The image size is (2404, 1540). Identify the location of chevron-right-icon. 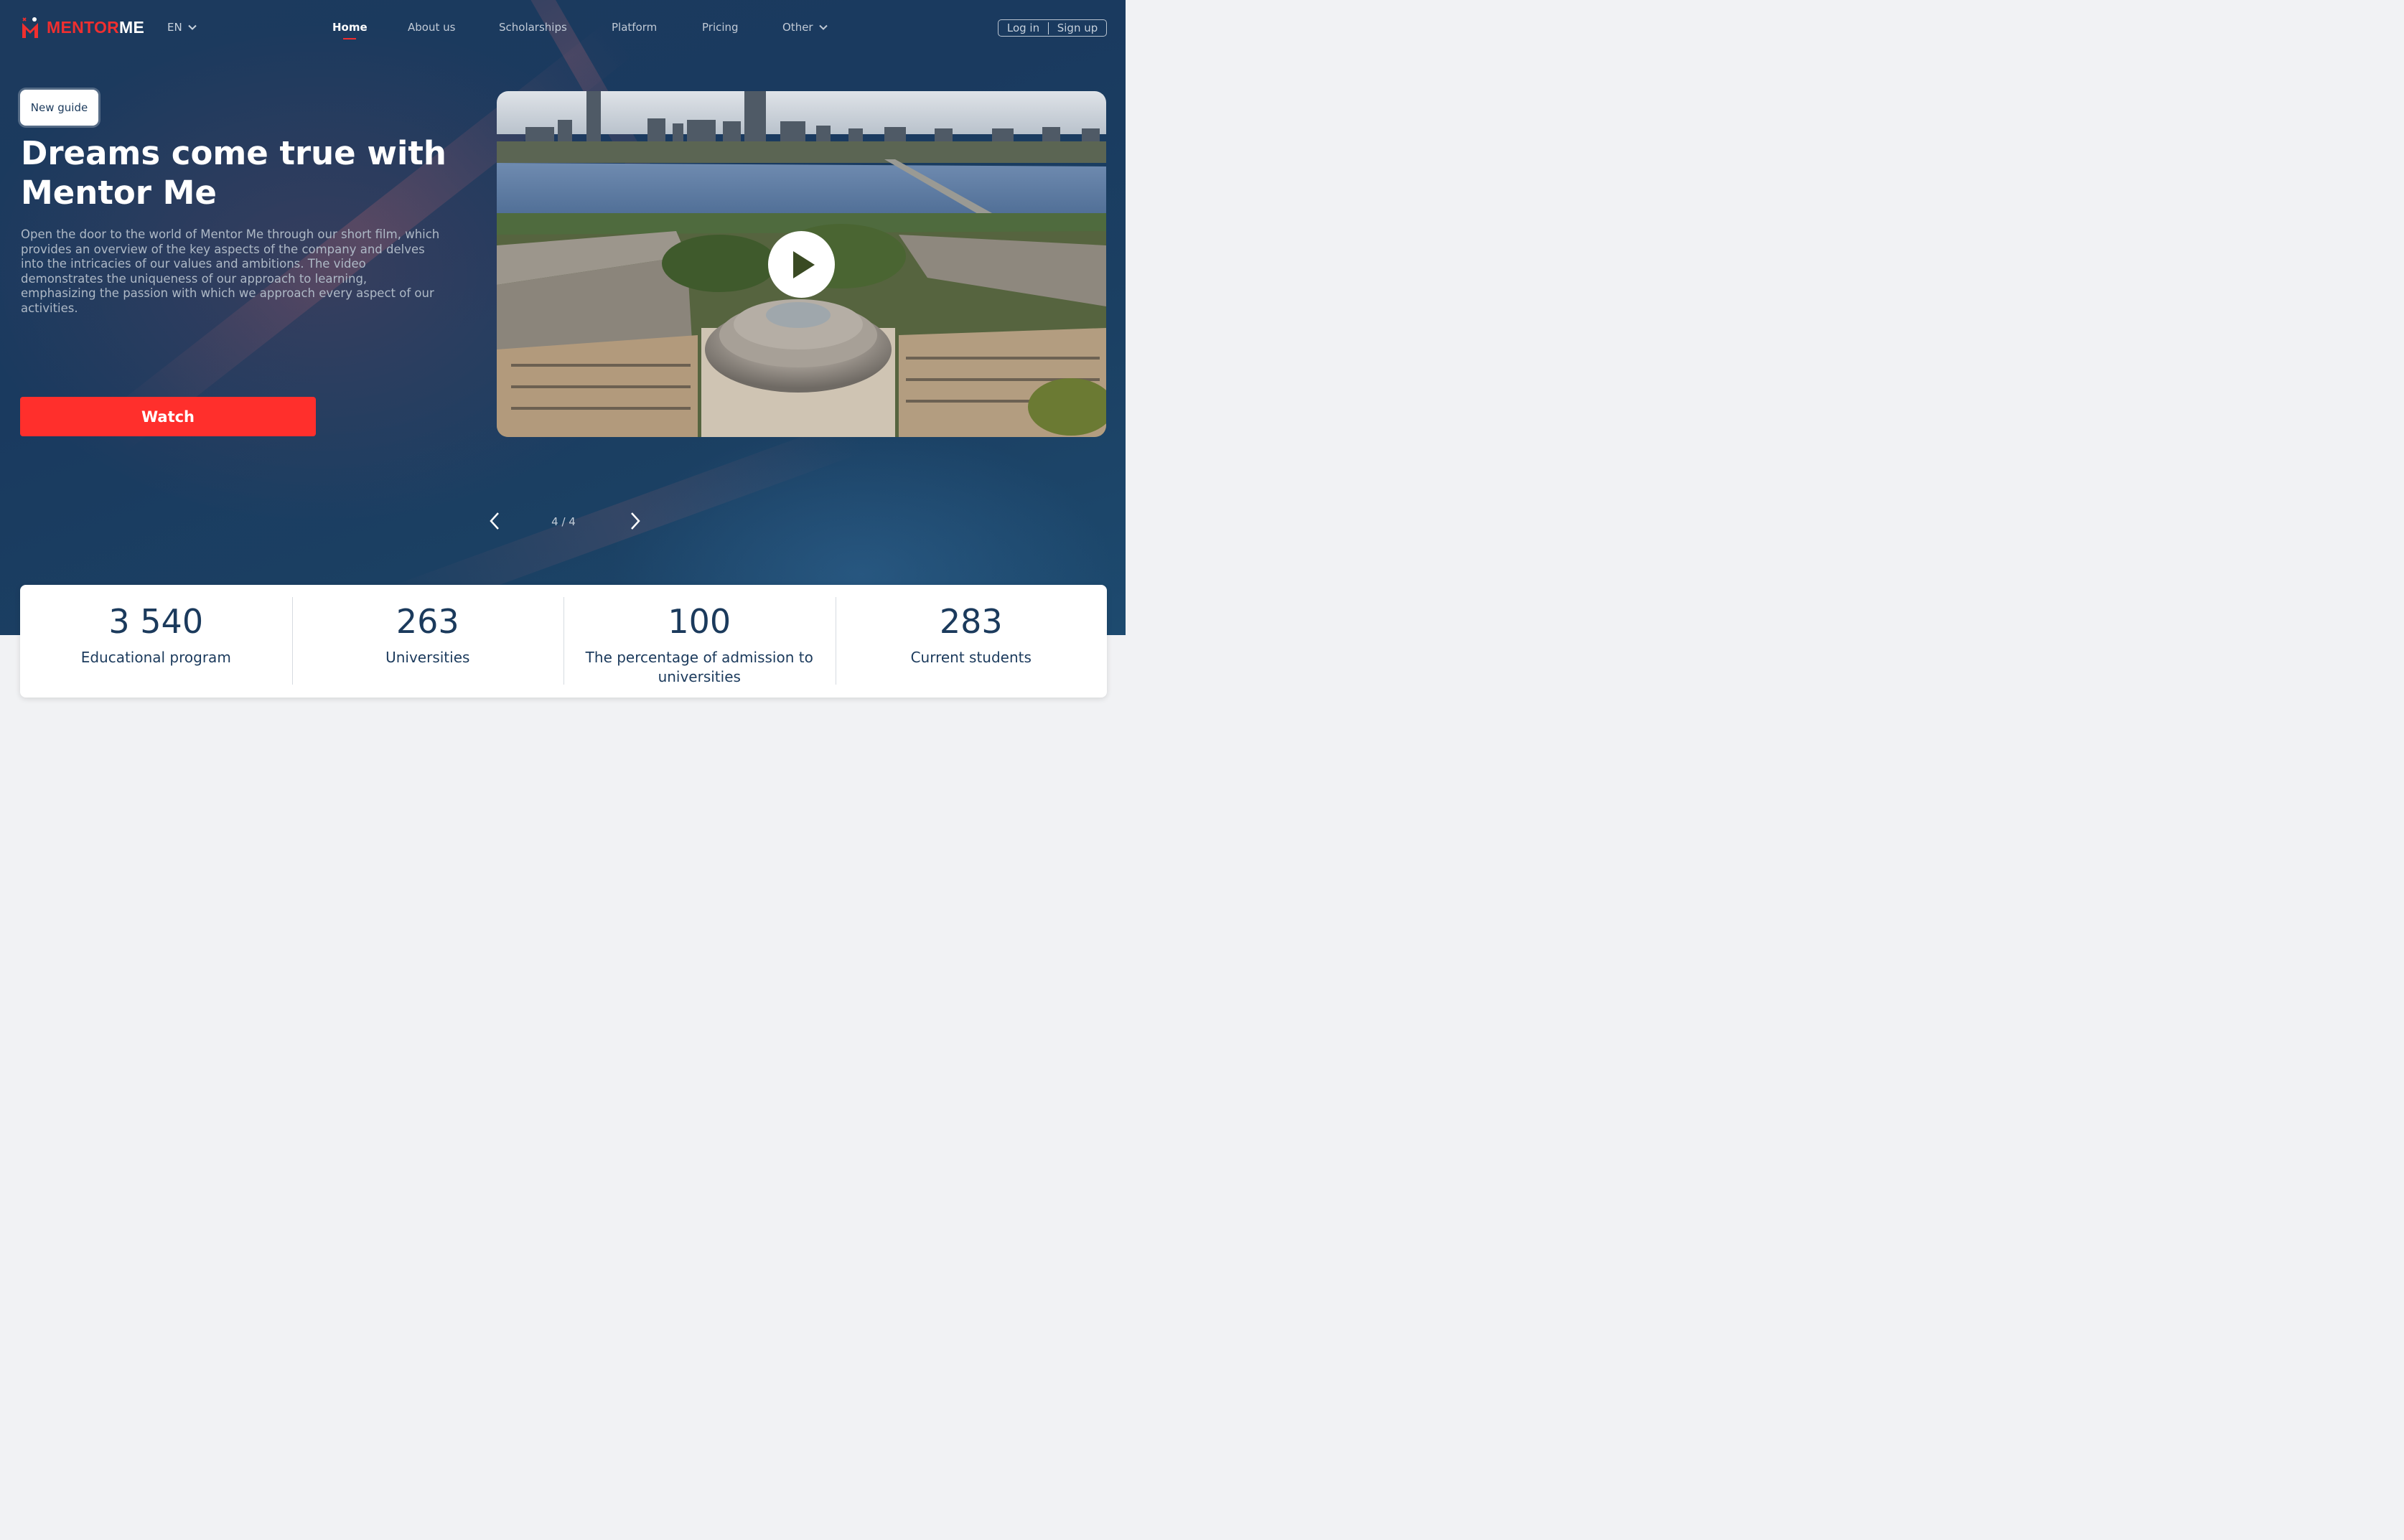
(634, 521).